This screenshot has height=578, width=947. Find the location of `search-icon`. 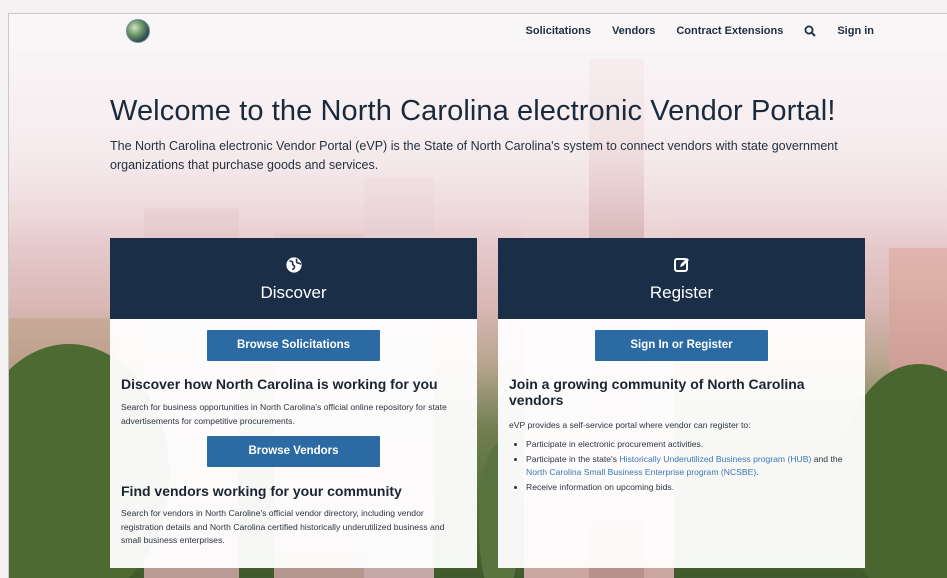

search-icon is located at coordinates (810, 31).